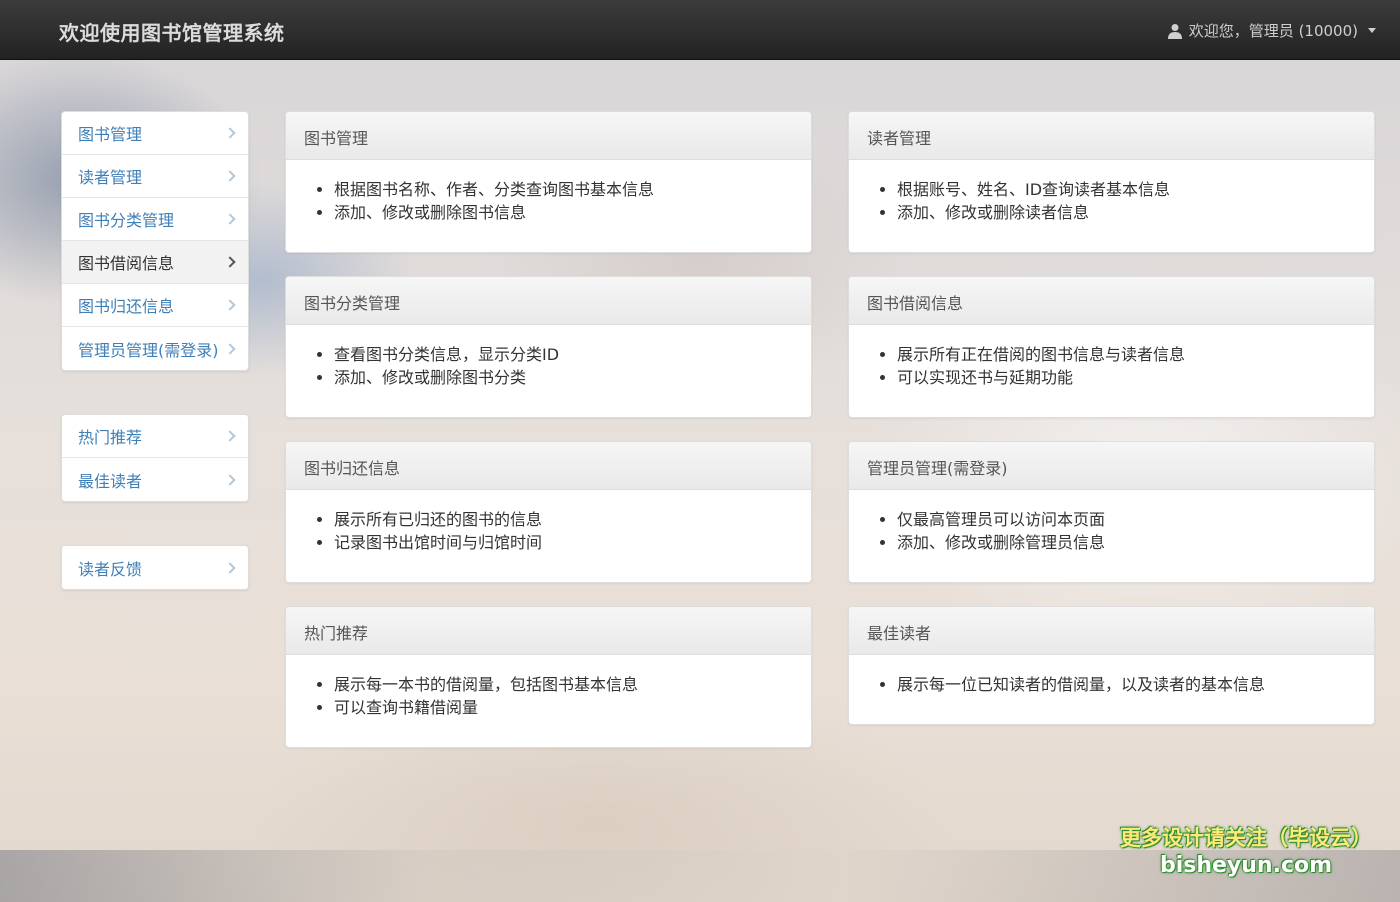  What do you see at coordinates (1111, 136) in the screenshot?
I see `panel-title: 读者管理` at bounding box center [1111, 136].